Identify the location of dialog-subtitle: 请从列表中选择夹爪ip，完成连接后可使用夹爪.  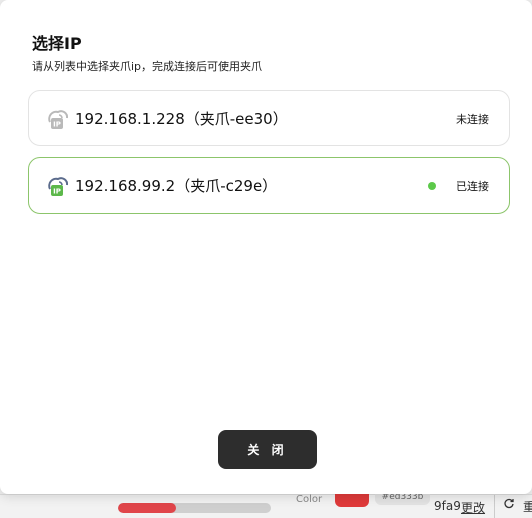
(147, 66).